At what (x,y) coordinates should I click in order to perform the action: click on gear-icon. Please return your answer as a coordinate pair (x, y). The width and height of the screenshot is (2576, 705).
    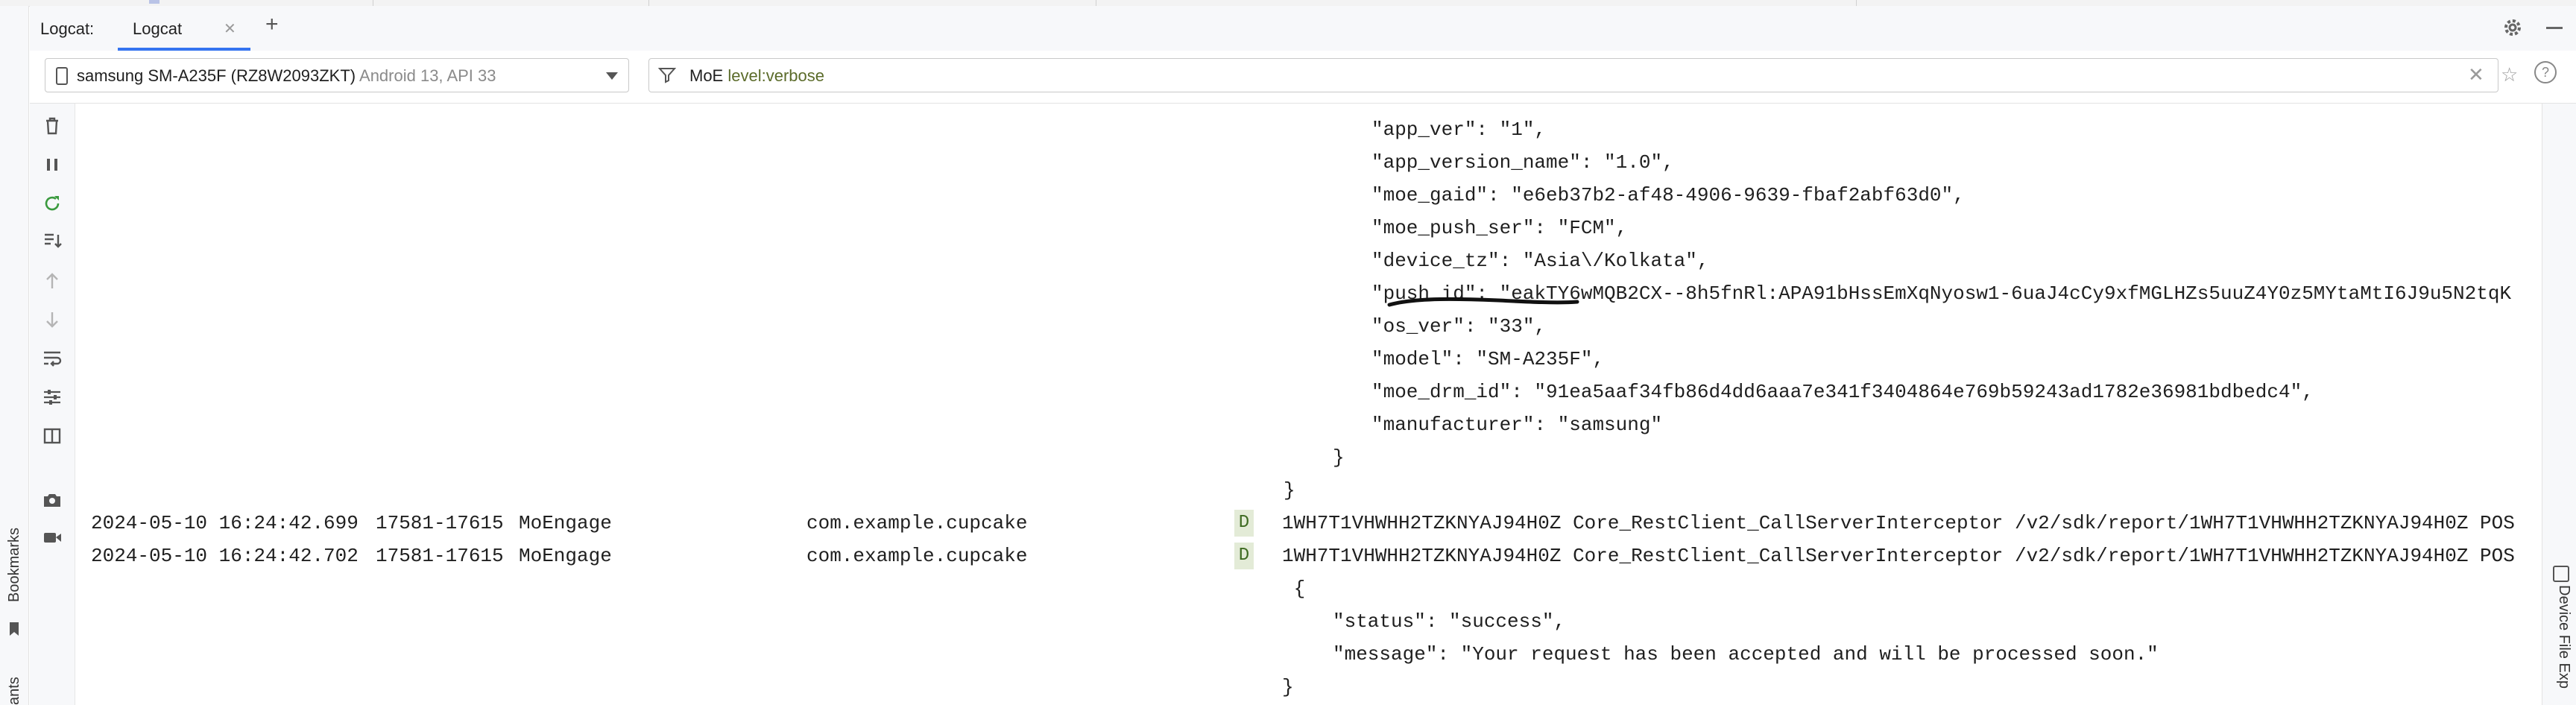
    Looking at the image, I should click on (2512, 27).